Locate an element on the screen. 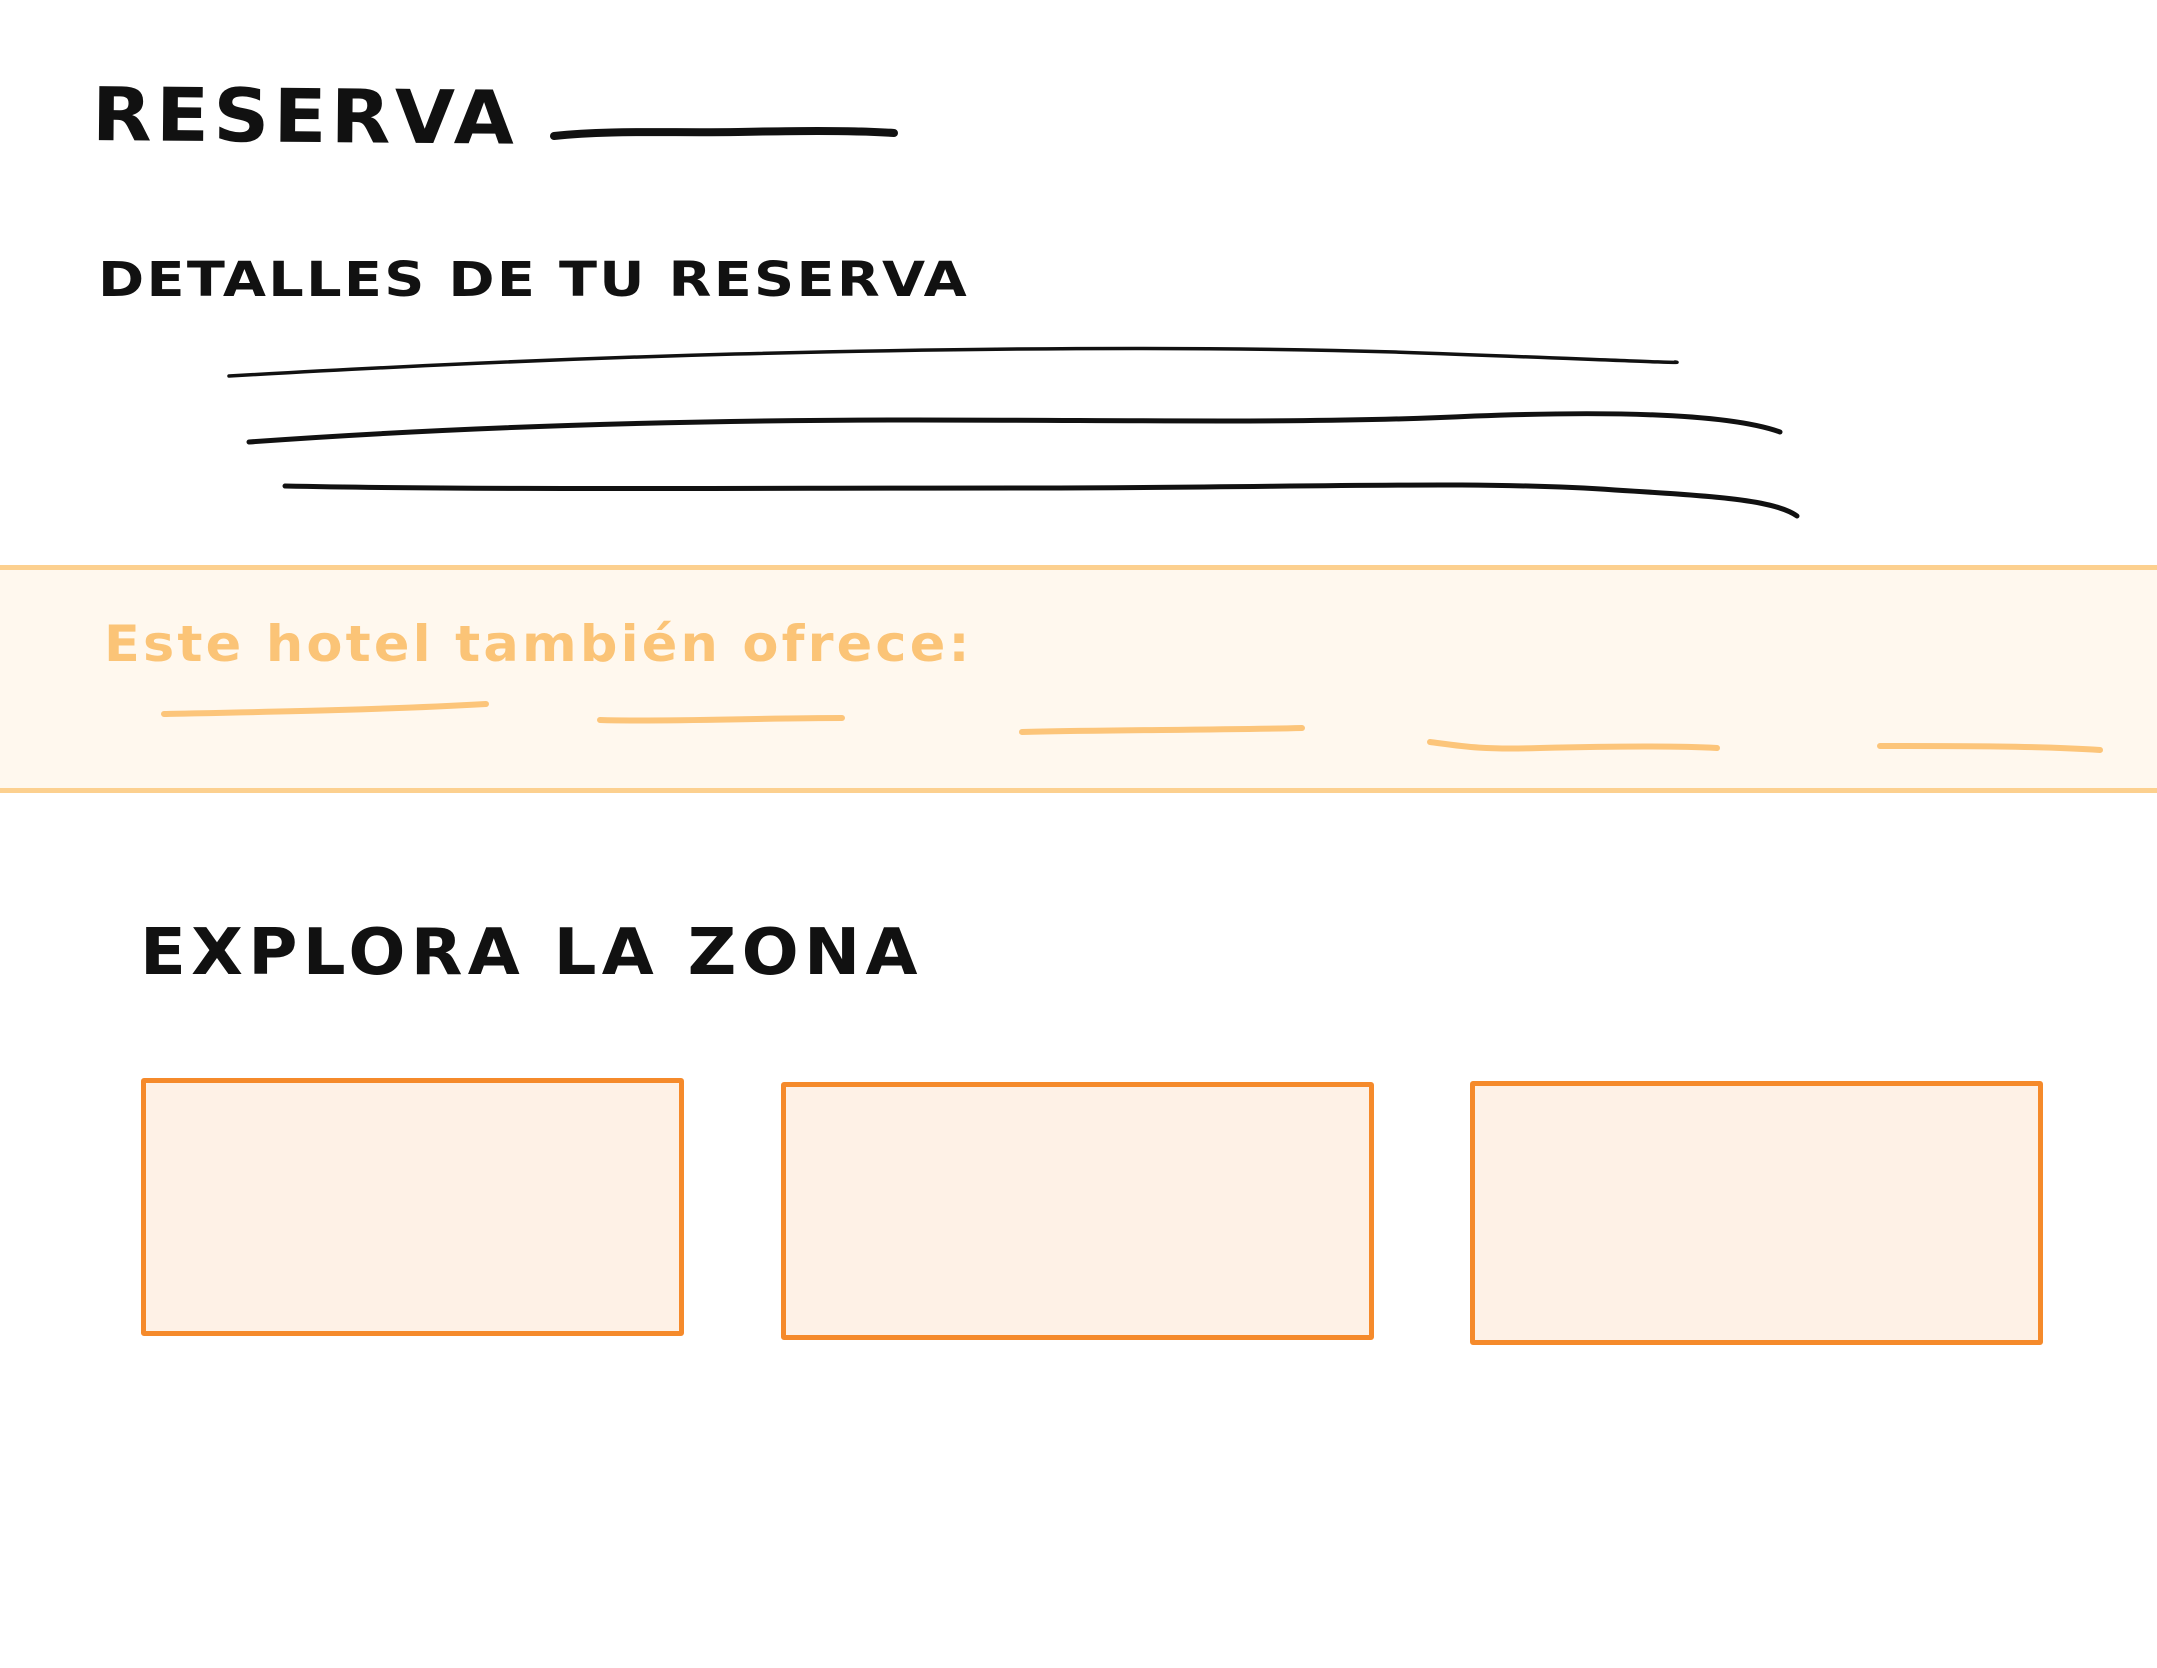 The height and width of the screenshot is (1668, 2157). page-title: Reserva is located at coordinates (305, 117).